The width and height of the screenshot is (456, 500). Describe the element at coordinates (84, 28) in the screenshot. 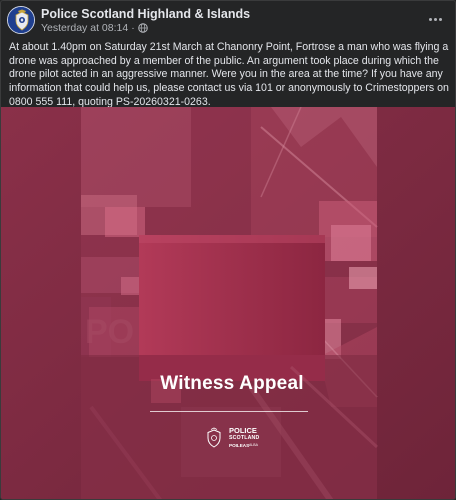

I see `post-timestamp: Yesterday at 08:14` at that location.